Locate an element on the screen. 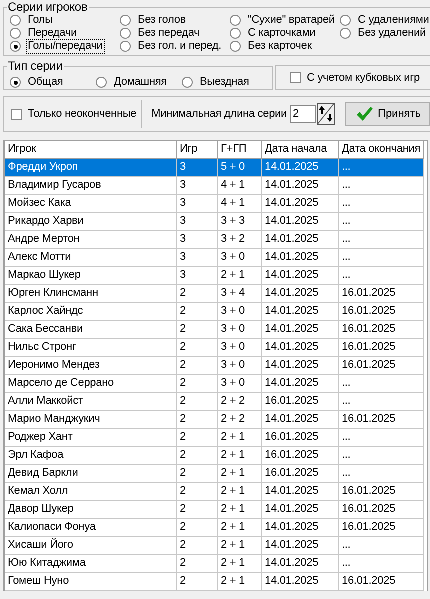  radio-option: Выездная is located at coordinates (227, 82).